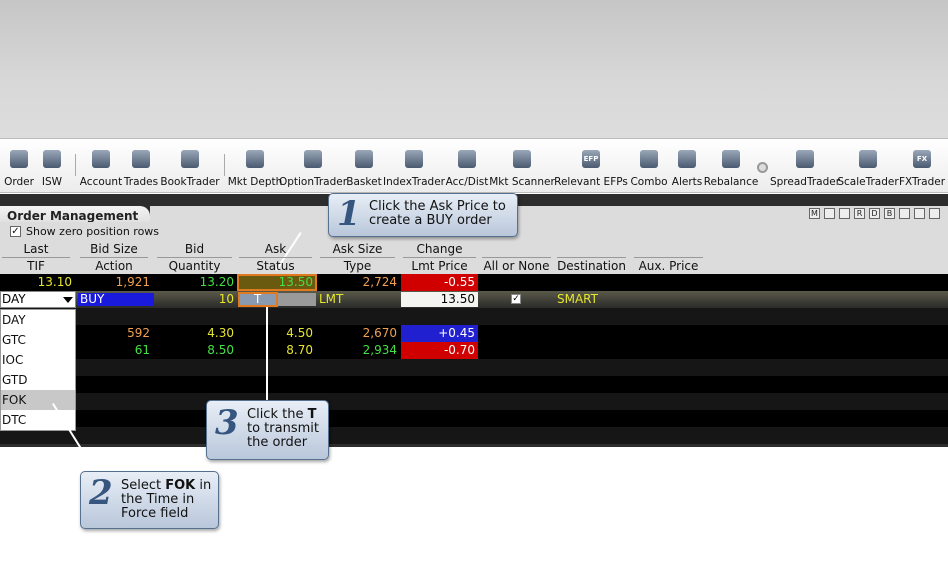  What do you see at coordinates (275, 282) in the screenshot?
I see `ask-cell: 13.50` at bounding box center [275, 282].